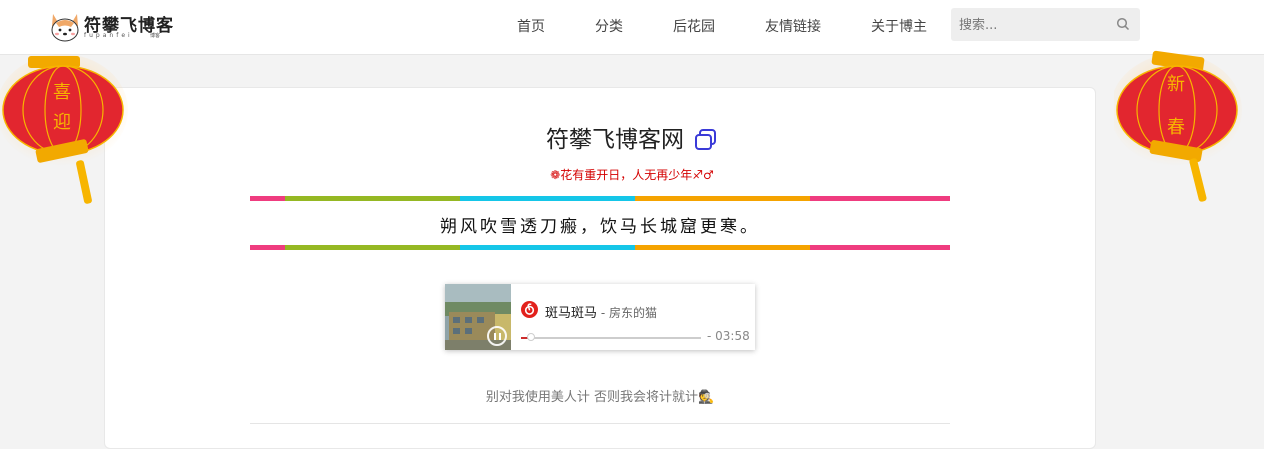  I want to click on progress-bar, so click(611, 337).